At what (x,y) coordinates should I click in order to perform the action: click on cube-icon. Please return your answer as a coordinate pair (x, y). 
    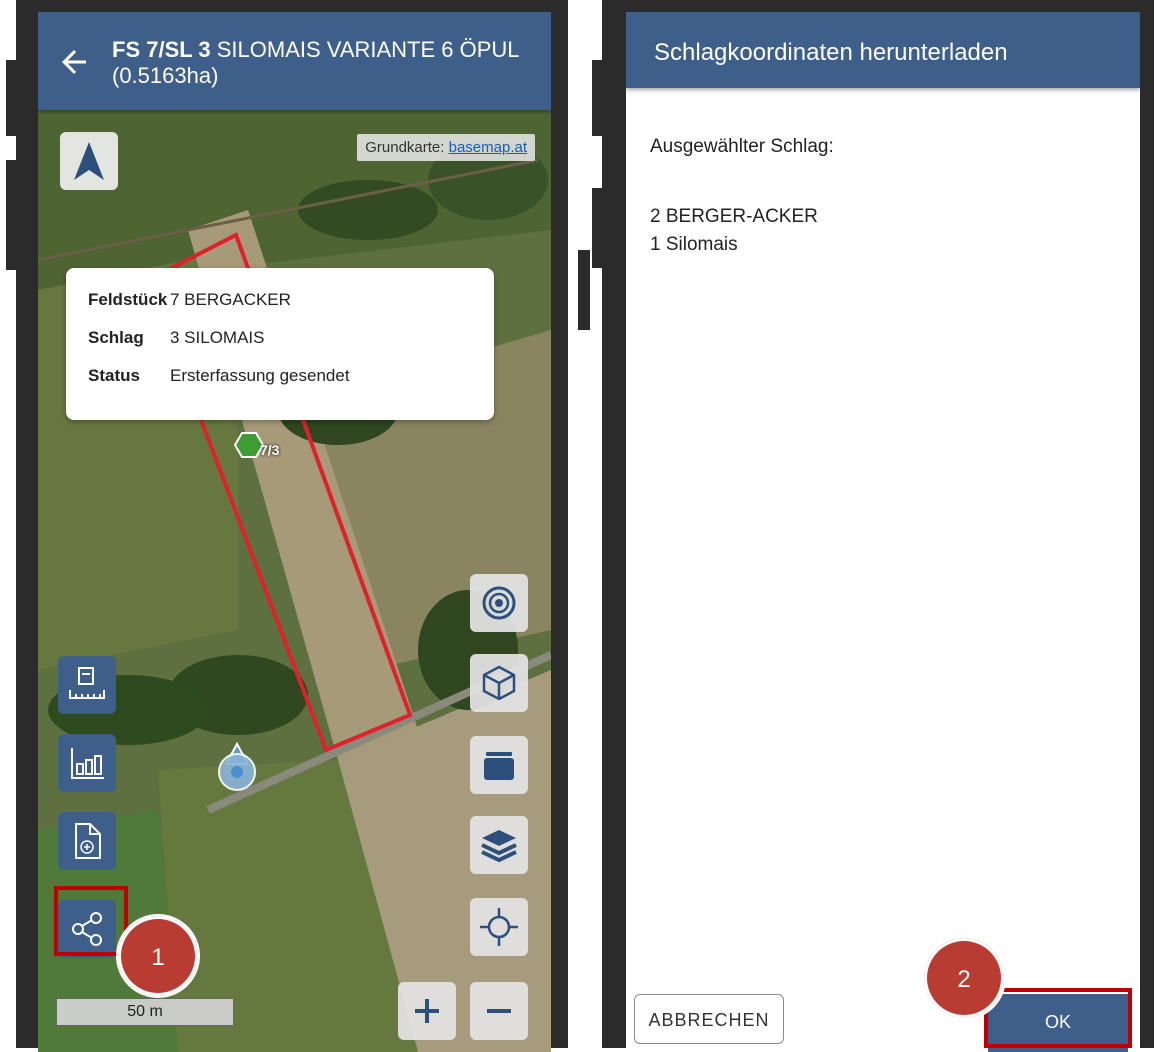
    Looking at the image, I should click on (499, 683).